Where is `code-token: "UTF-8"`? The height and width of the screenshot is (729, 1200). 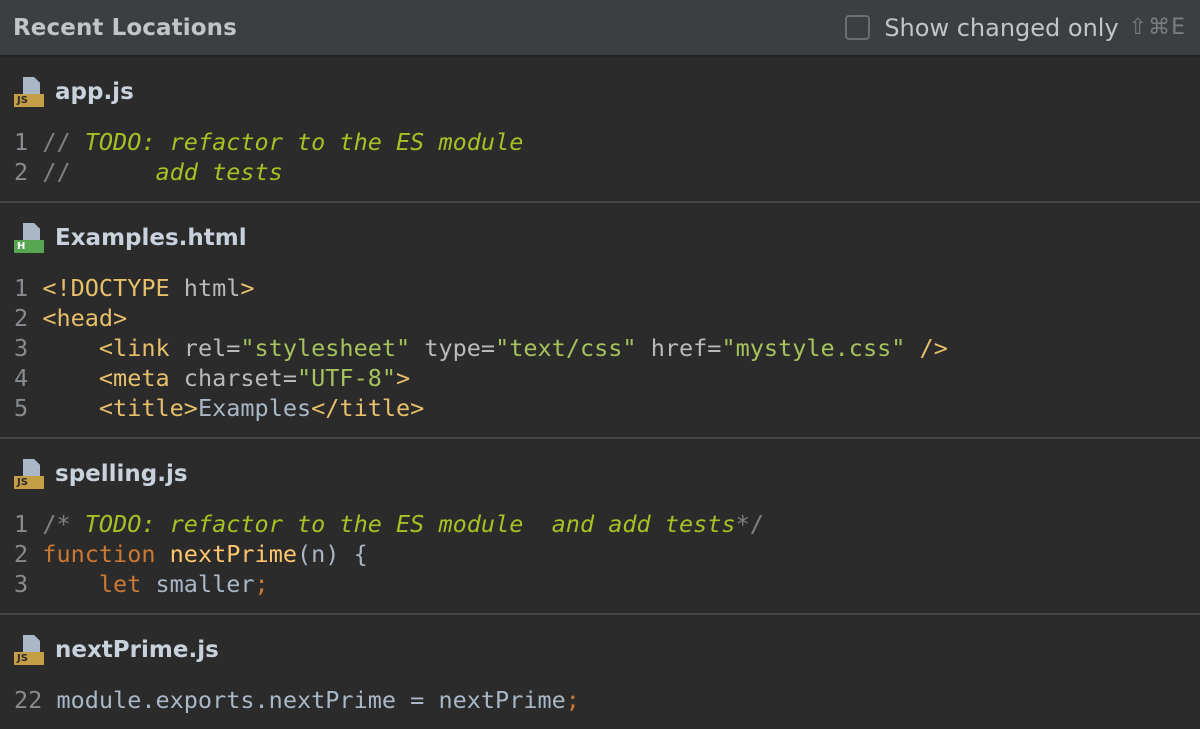 code-token: "UTF-8" is located at coordinates (346, 378).